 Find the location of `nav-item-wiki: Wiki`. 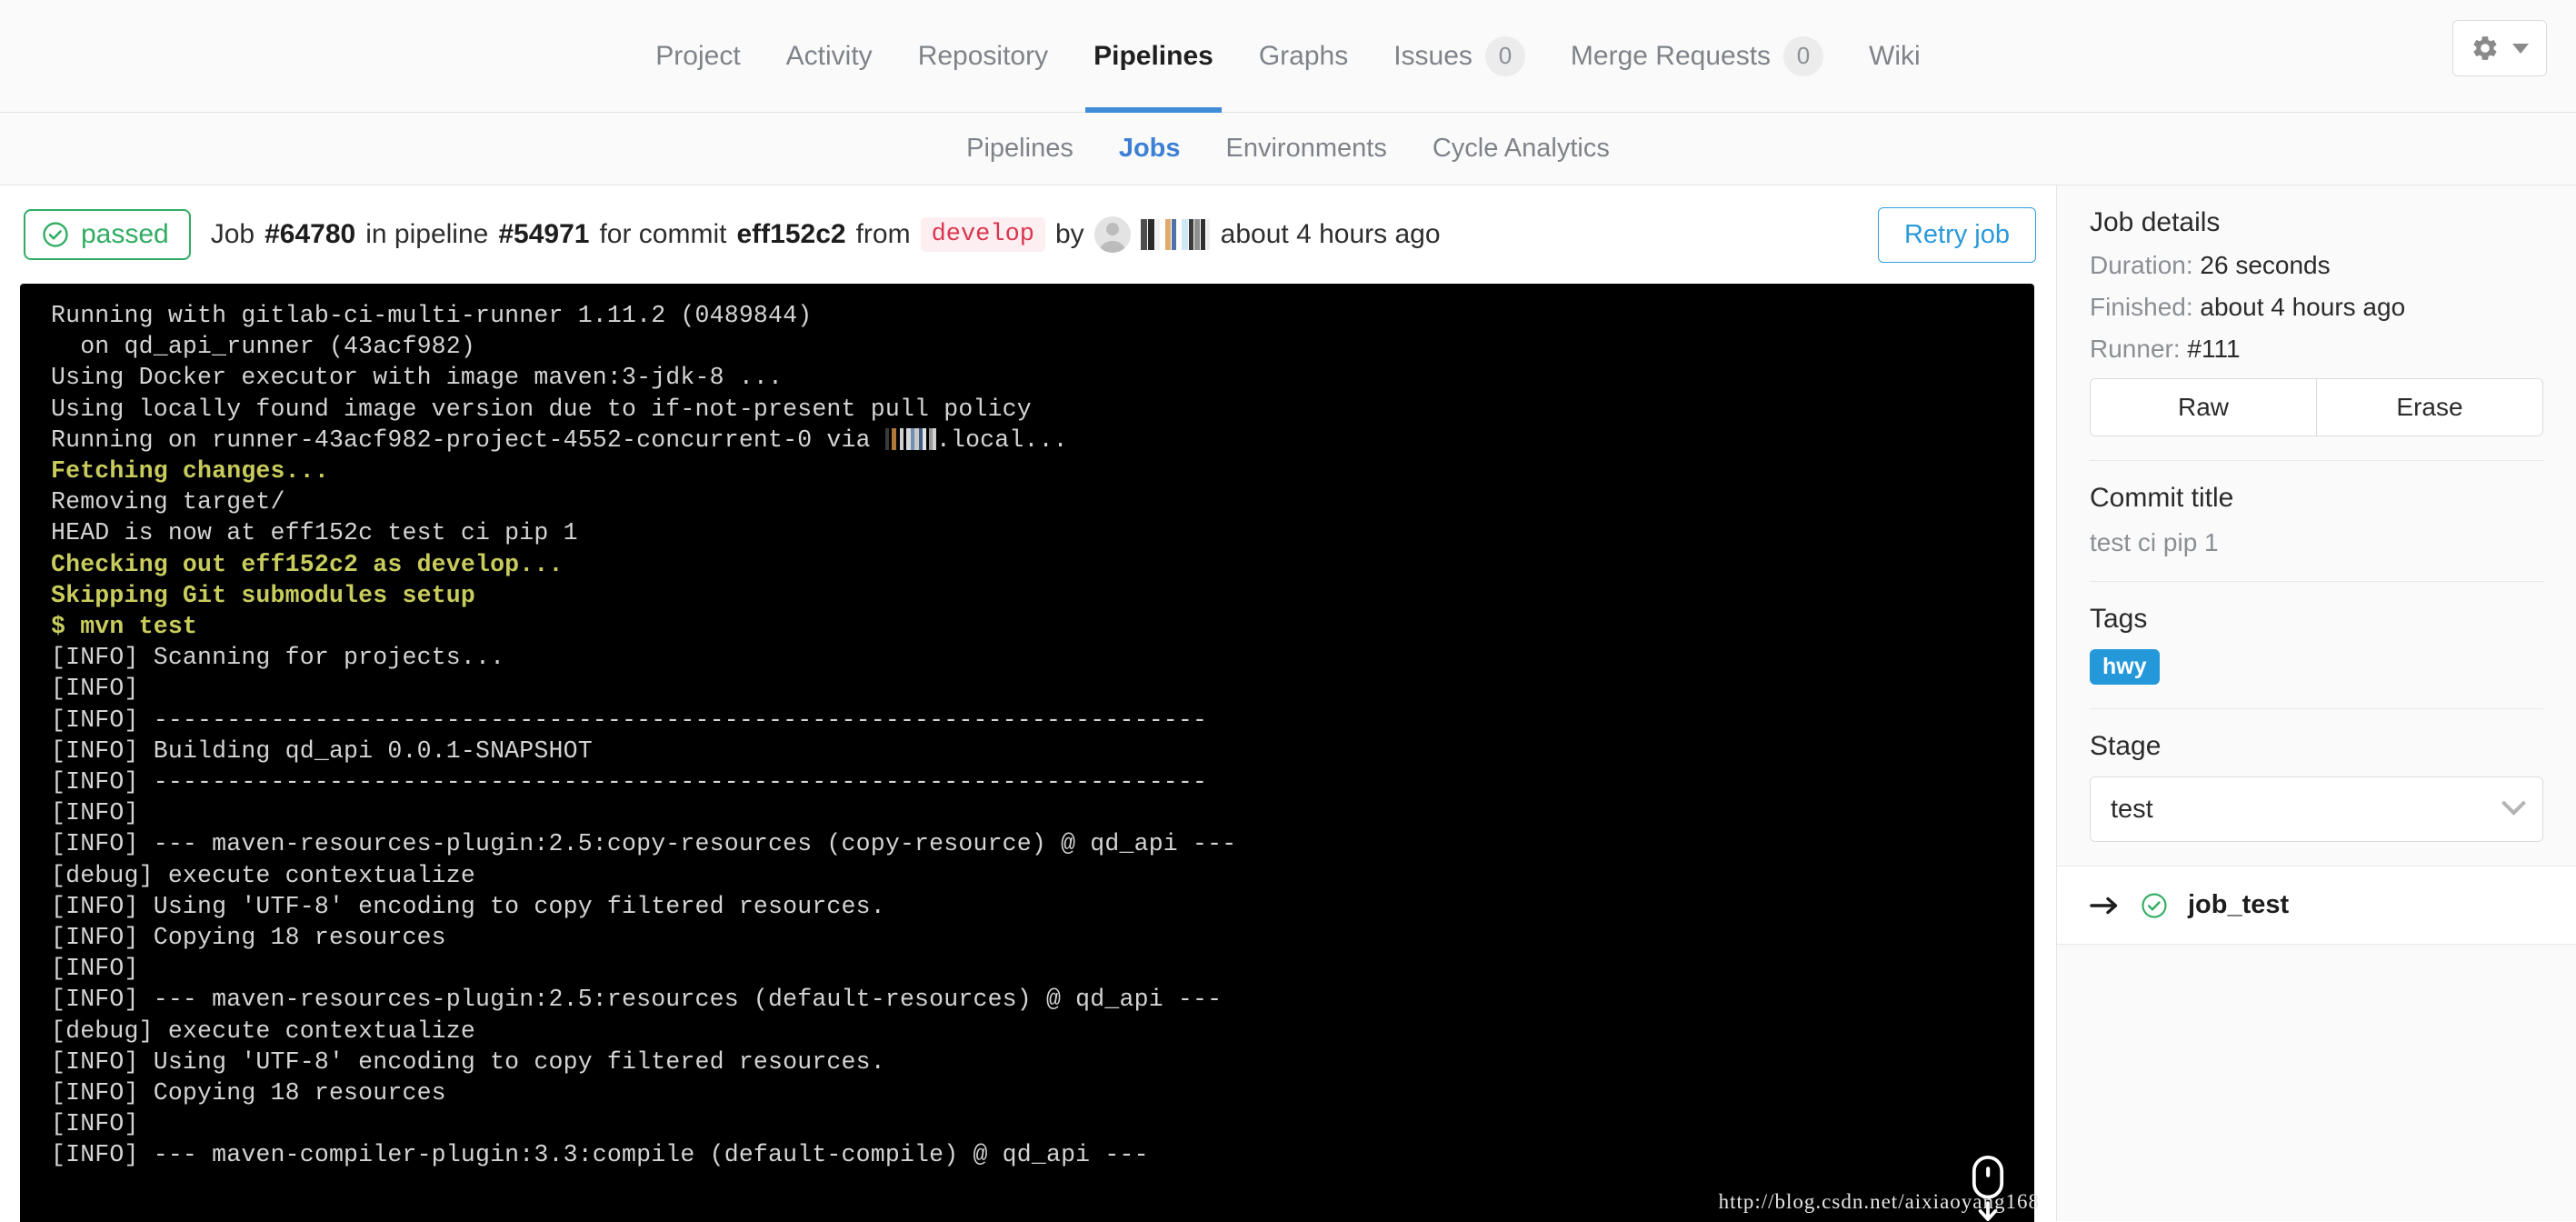

nav-item-wiki: Wiki is located at coordinates (1894, 56).